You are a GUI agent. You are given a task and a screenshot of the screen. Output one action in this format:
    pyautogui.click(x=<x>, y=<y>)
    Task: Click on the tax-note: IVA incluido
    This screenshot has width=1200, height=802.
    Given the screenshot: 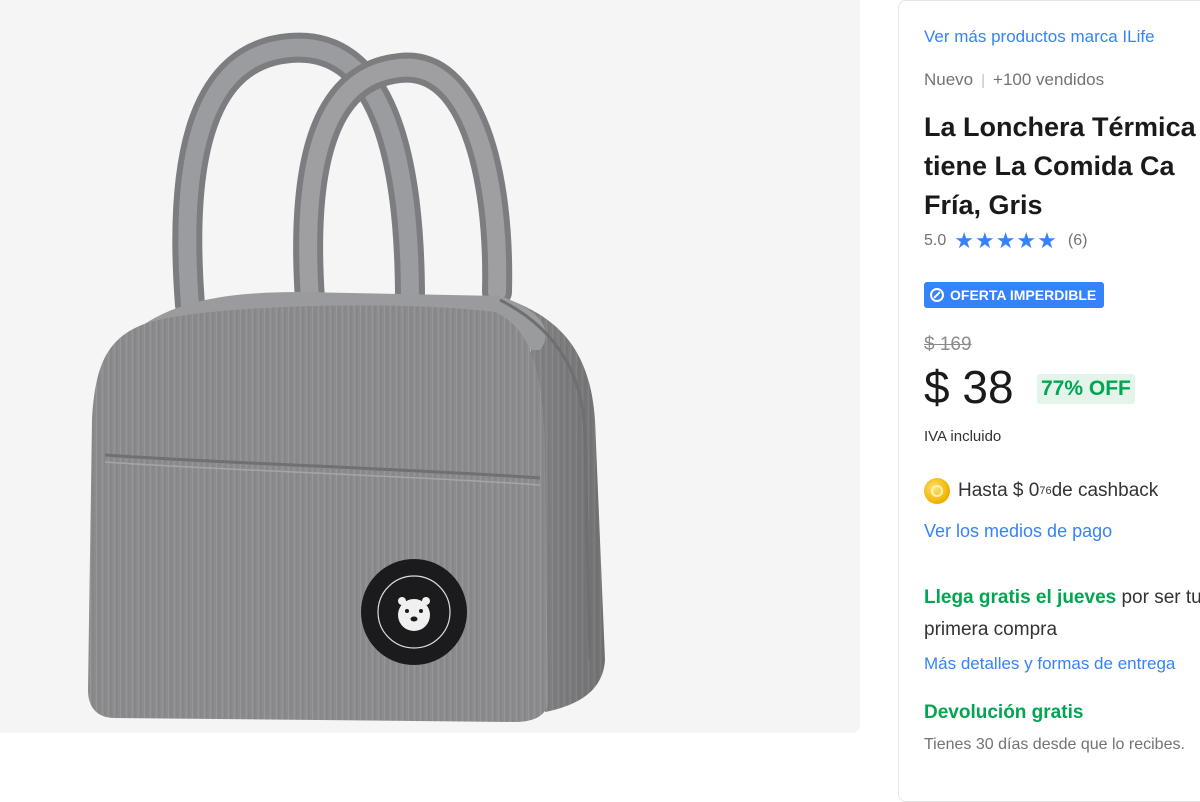 What is the action you would take?
    pyautogui.click(x=963, y=436)
    